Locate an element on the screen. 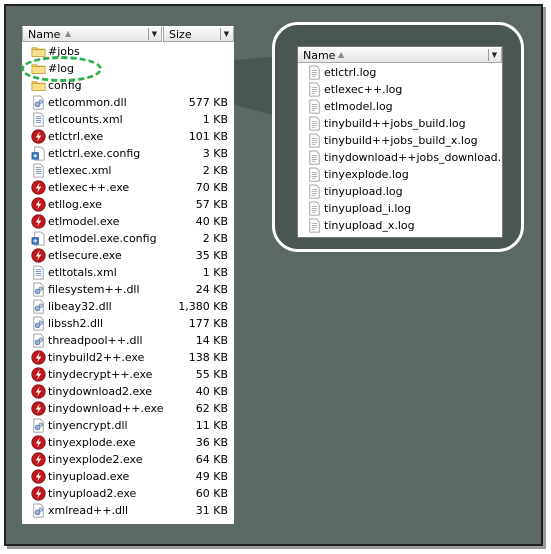 The height and width of the screenshot is (554, 551). file-name: etlctrl.log is located at coordinates (350, 72).